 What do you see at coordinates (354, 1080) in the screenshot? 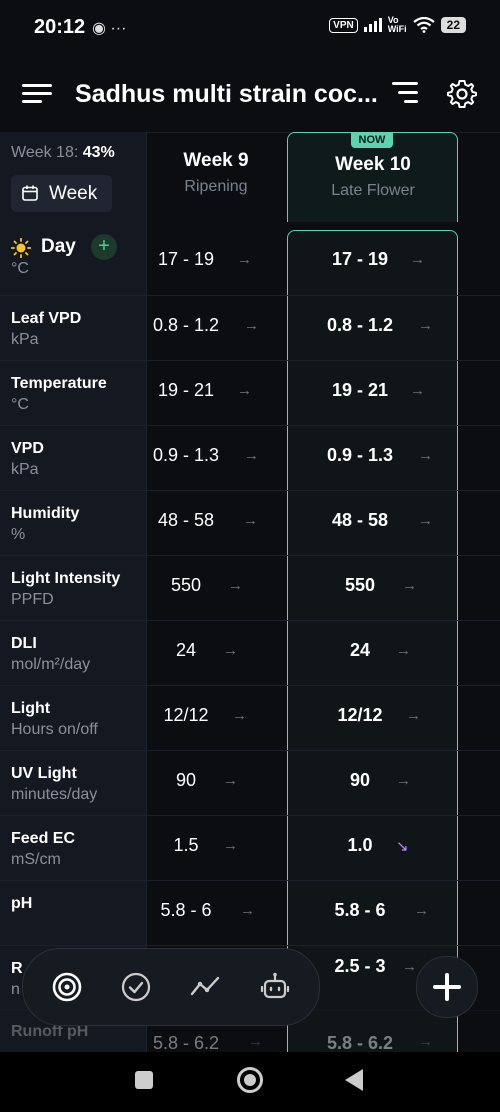
I see `back-icon` at bounding box center [354, 1080].